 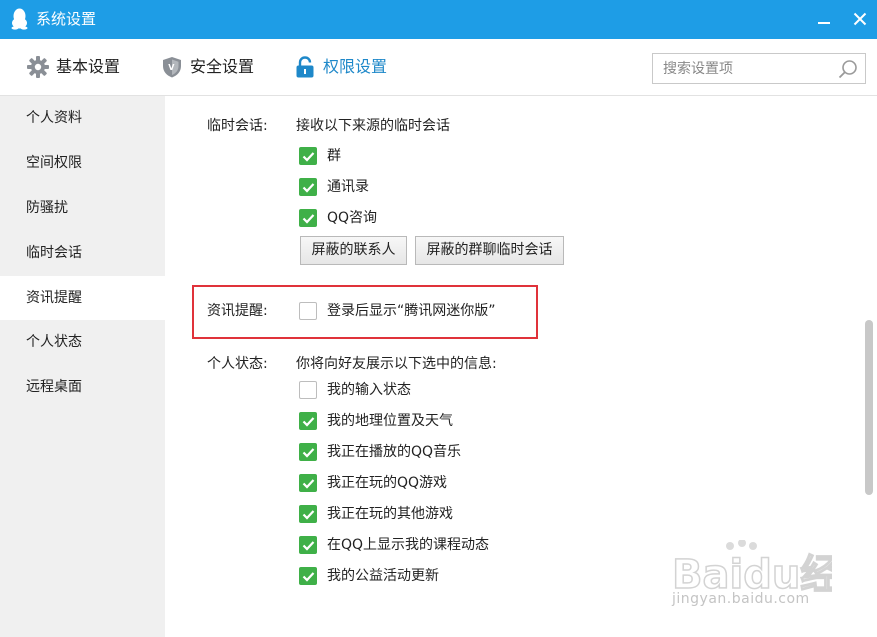 I want to click on status-option-typing: 我的输入状态, so click(x=355, y=390).